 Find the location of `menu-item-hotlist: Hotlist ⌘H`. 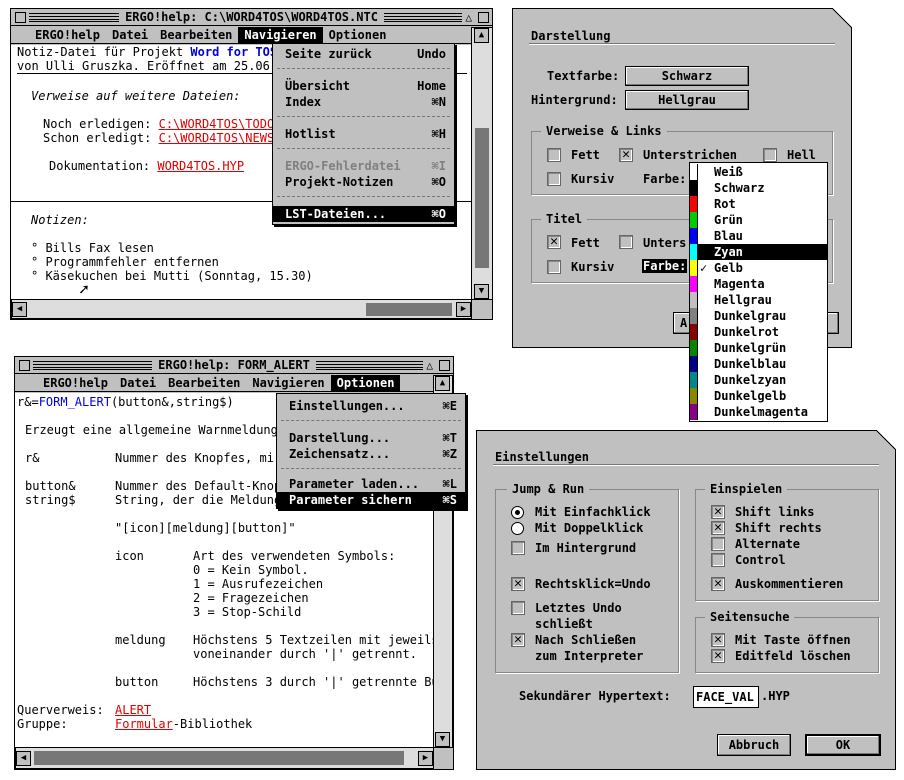

menu-item-hotlist: Hotlist ⌘H is located at coordinates (363, 134).